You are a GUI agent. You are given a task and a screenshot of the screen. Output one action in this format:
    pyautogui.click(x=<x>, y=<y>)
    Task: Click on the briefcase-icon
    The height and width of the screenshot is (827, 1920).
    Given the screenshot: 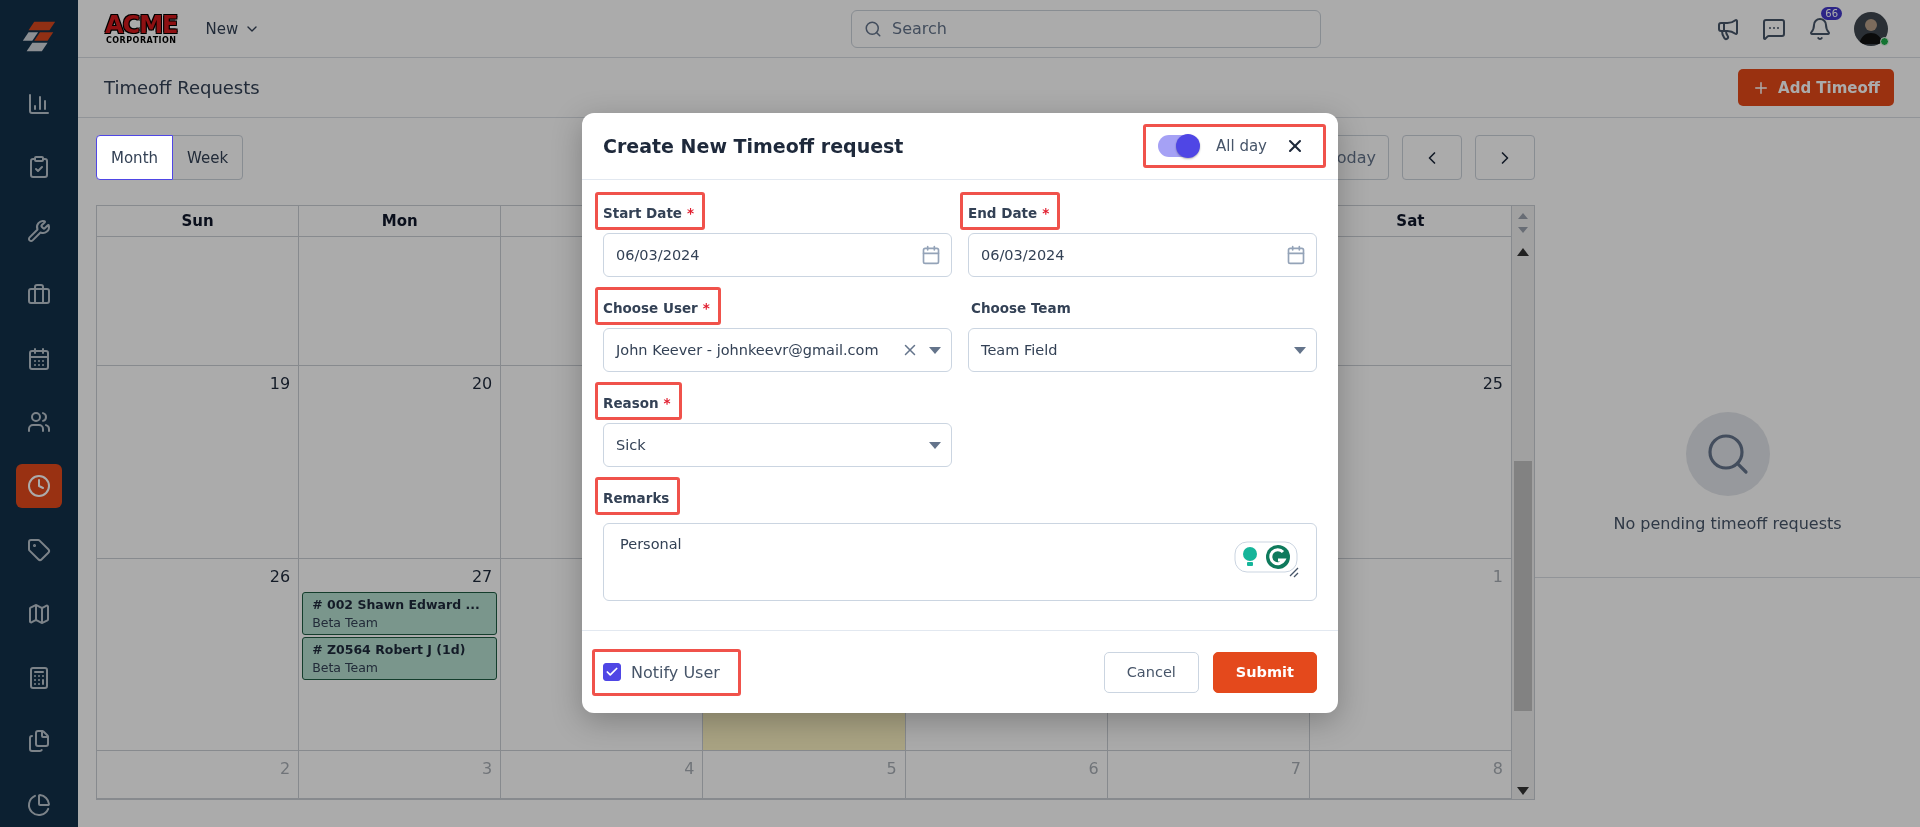 What is the action you would take?
    pyautogui.click(x=39, y=294)
    